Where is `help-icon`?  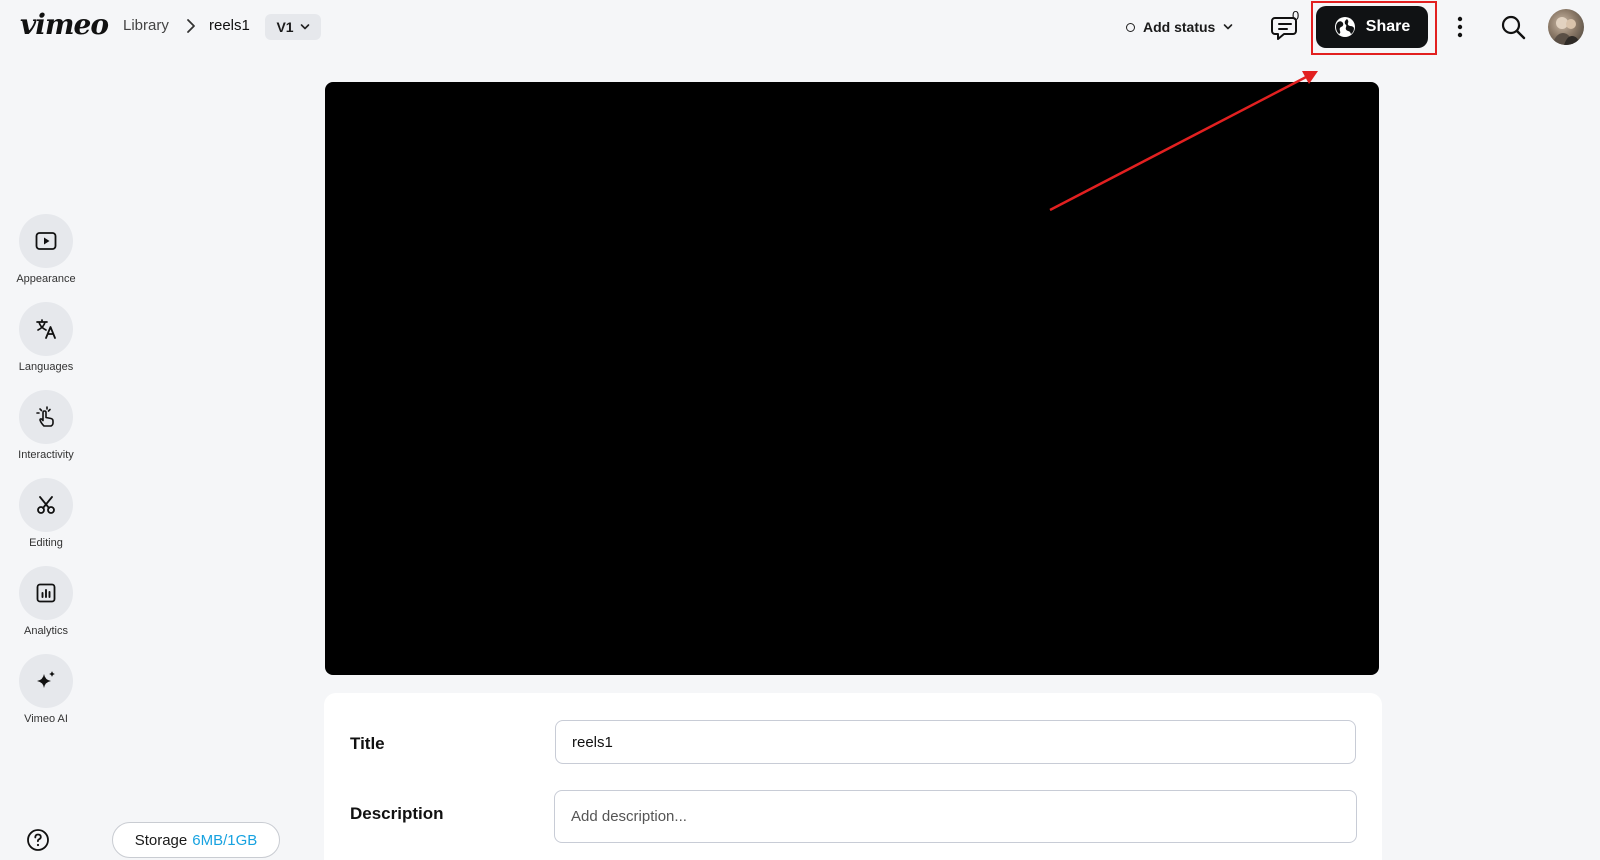 help-icon is located at coordinates (38, 840).